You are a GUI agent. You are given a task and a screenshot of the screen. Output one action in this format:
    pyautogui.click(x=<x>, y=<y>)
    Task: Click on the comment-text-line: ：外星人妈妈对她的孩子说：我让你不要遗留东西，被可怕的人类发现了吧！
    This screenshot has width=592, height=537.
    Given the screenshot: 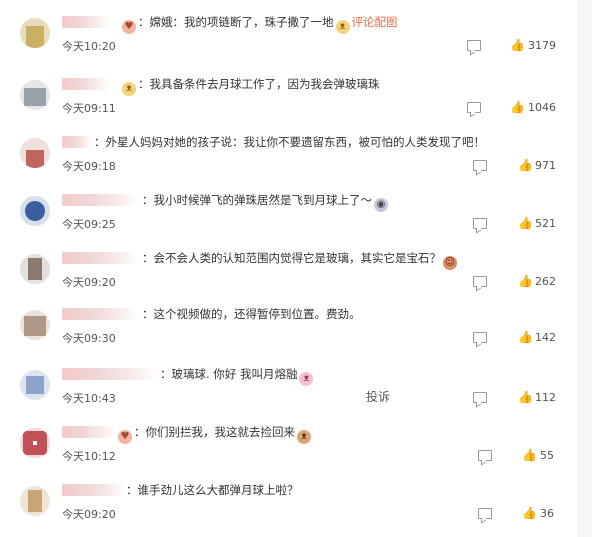 What is the action you would take?
    pyautogui.click(x=273, y=142)
    